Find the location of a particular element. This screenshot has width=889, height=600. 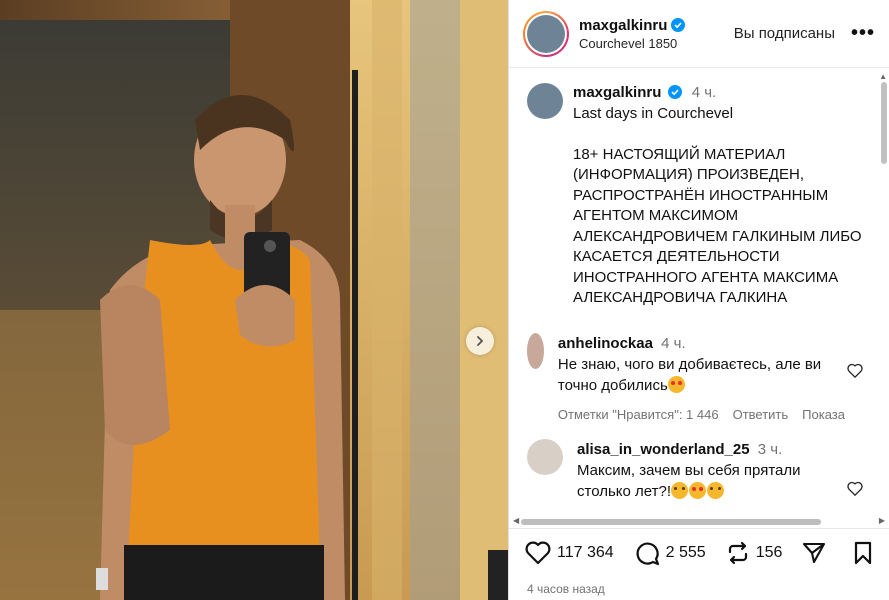

comment-username: anhelinockaa is located at coordinates (605, 343).